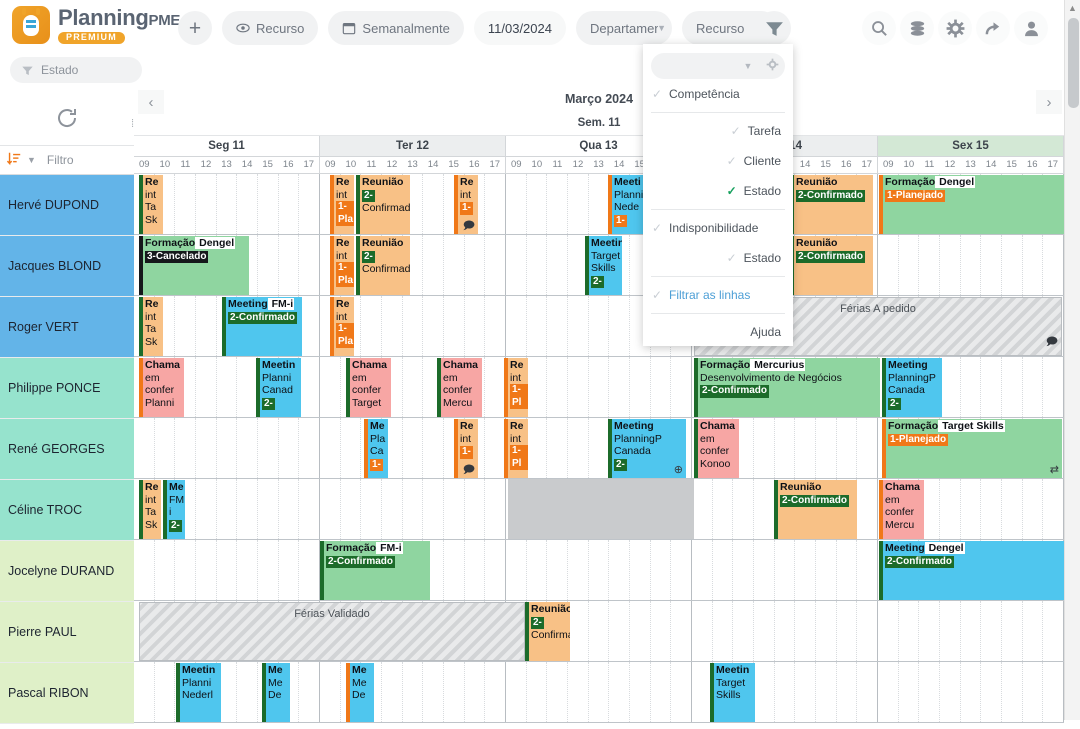 Image resolution: width=1080 pixels, height=729 pixels. What do you see at coordinates (1073, 63) in the screenshot?
I see `scrollbar-thumb` at bounding box center [1073, 63].